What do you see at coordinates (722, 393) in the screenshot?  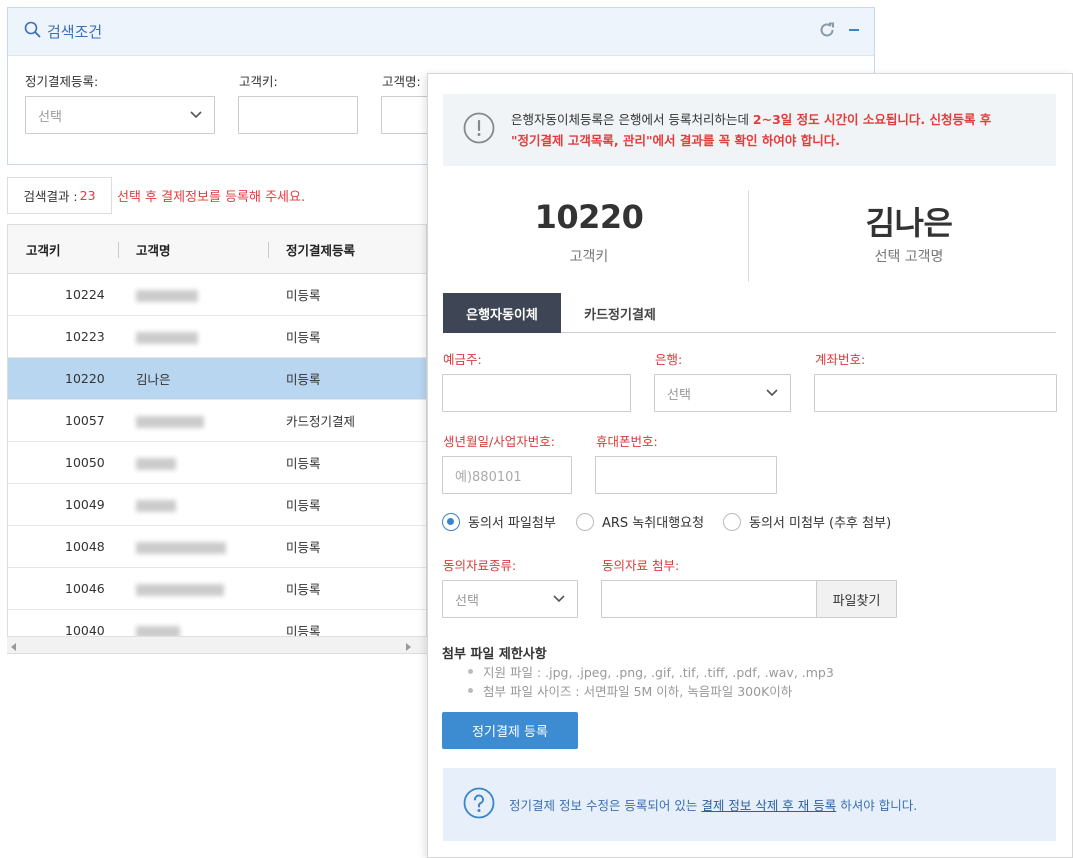 I see `bank-select: 선택` at bounding box center [722, 393].